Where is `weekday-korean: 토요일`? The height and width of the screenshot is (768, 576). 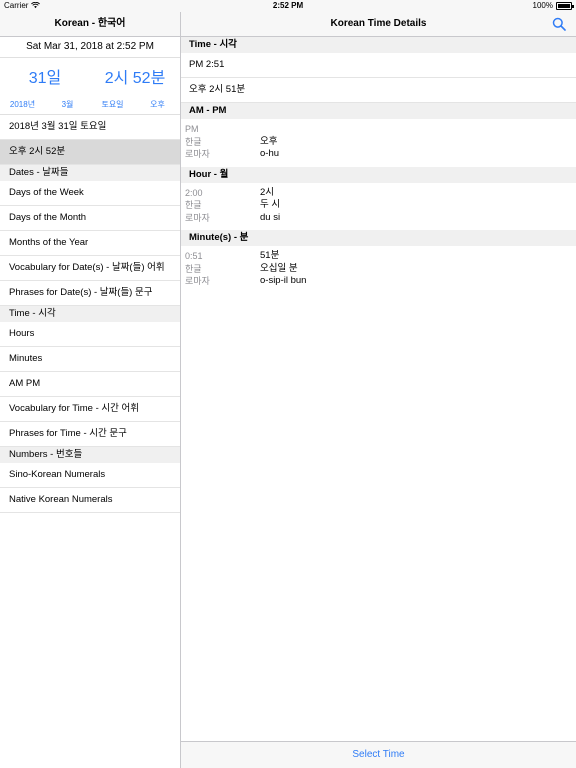 weekday-korean: 토요일 is located at coordinates (112, 104).